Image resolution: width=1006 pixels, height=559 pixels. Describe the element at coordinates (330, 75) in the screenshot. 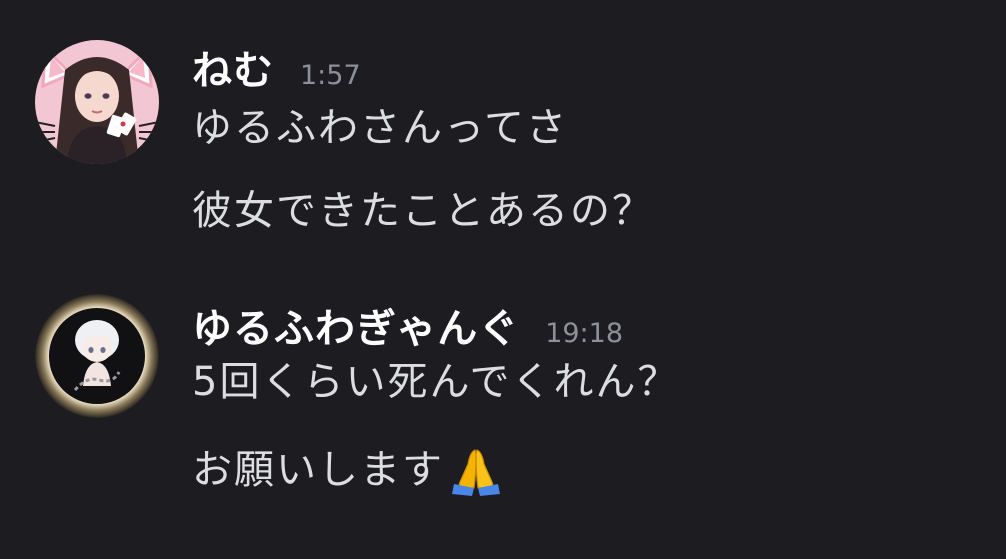

I see `timestamp: 1:57` at that location.